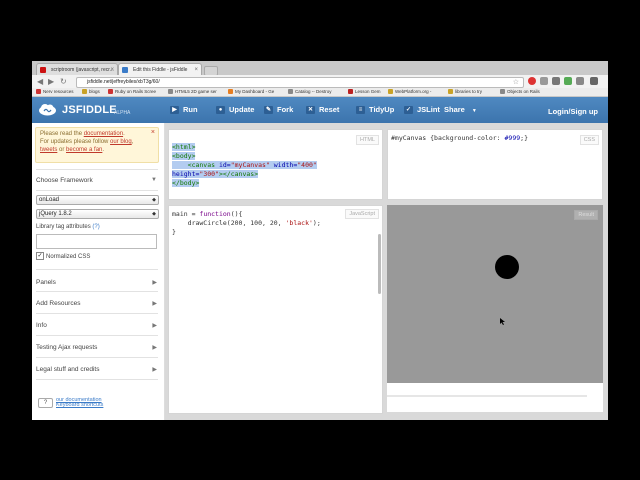  I want to click on code-token: height=, so click(186, 174).